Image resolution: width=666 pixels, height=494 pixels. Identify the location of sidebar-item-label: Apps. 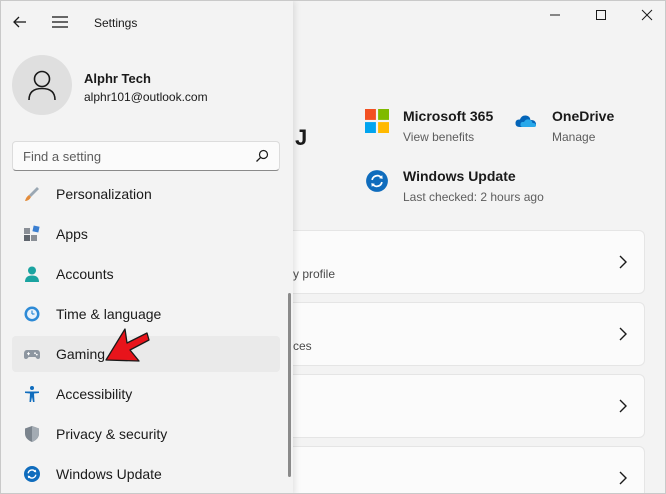
(72, 234).